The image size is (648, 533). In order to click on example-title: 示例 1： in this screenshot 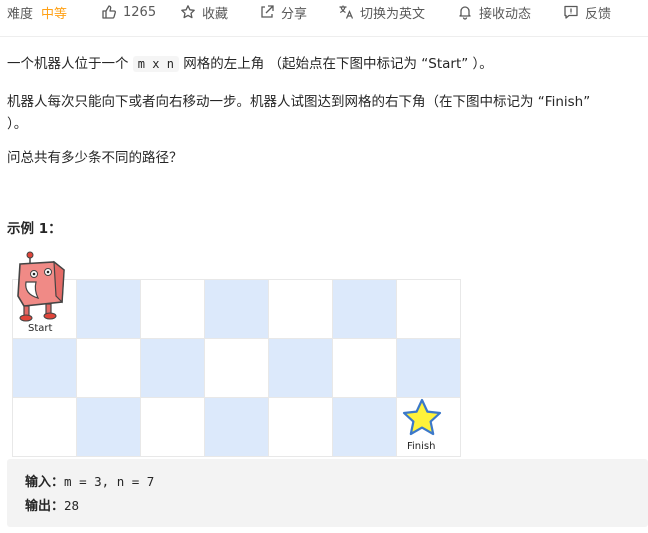, I will do `click(34, 229)`.